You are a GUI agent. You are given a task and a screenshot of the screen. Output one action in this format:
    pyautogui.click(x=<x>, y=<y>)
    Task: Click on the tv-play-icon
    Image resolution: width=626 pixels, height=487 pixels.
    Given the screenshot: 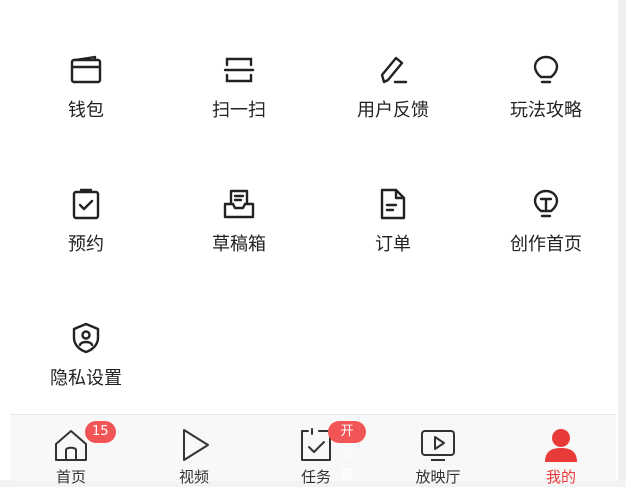 What is the action you would take?
    pyautogui.click(x=438, y=445)
    